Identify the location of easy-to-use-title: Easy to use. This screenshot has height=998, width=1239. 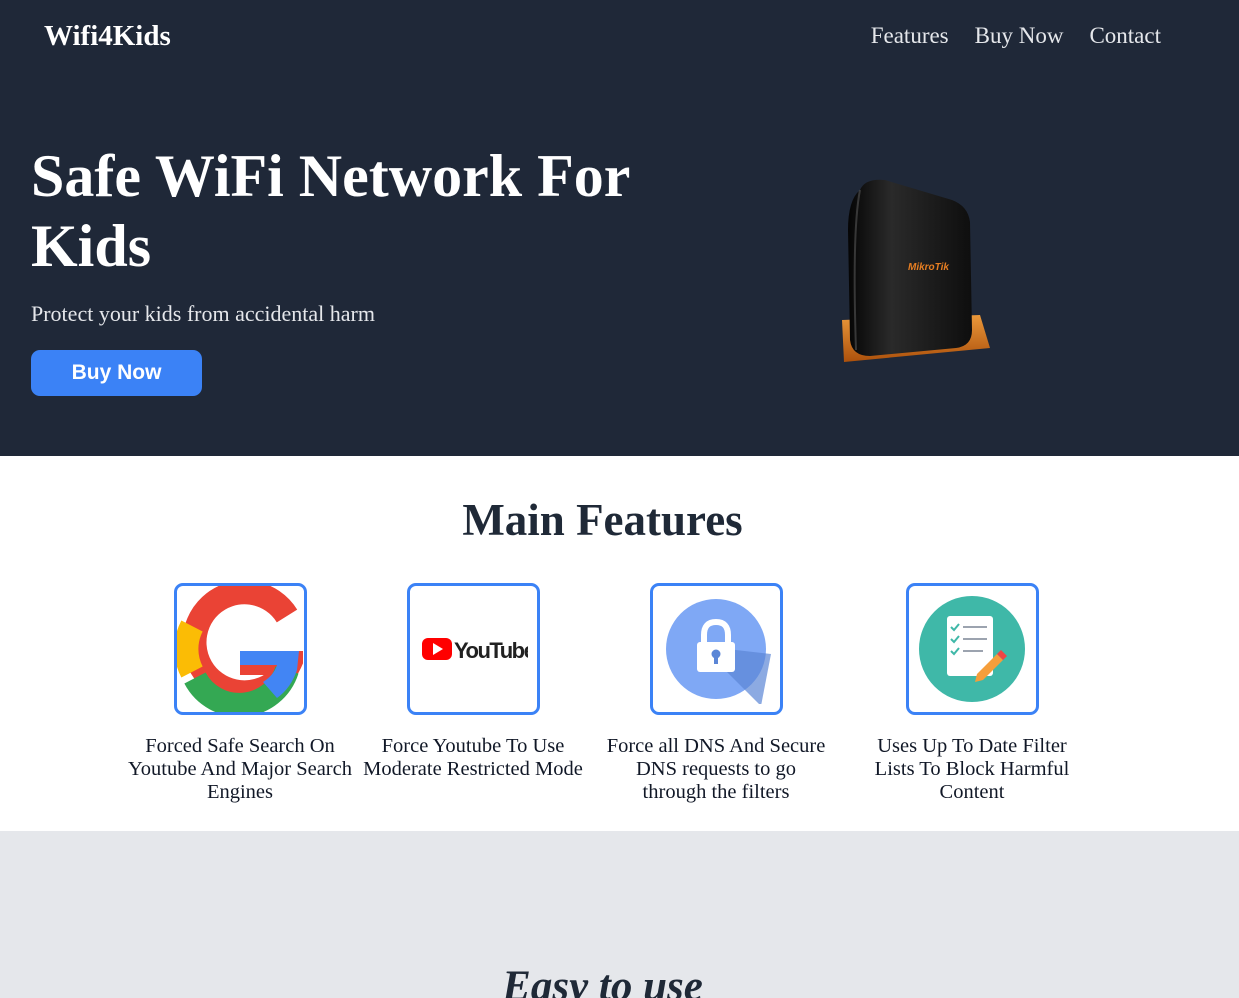
(602, 980).